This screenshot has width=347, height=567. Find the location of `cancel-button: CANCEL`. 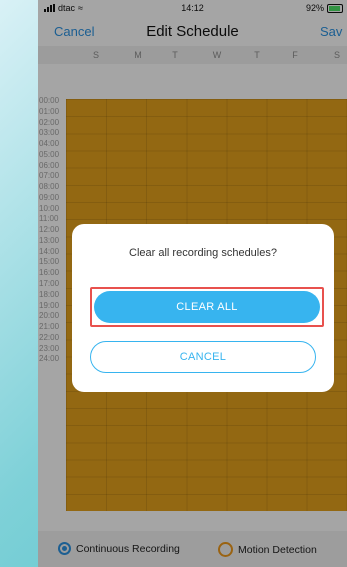

cancel-button: CANCEL is located at coordinates (203, 357).